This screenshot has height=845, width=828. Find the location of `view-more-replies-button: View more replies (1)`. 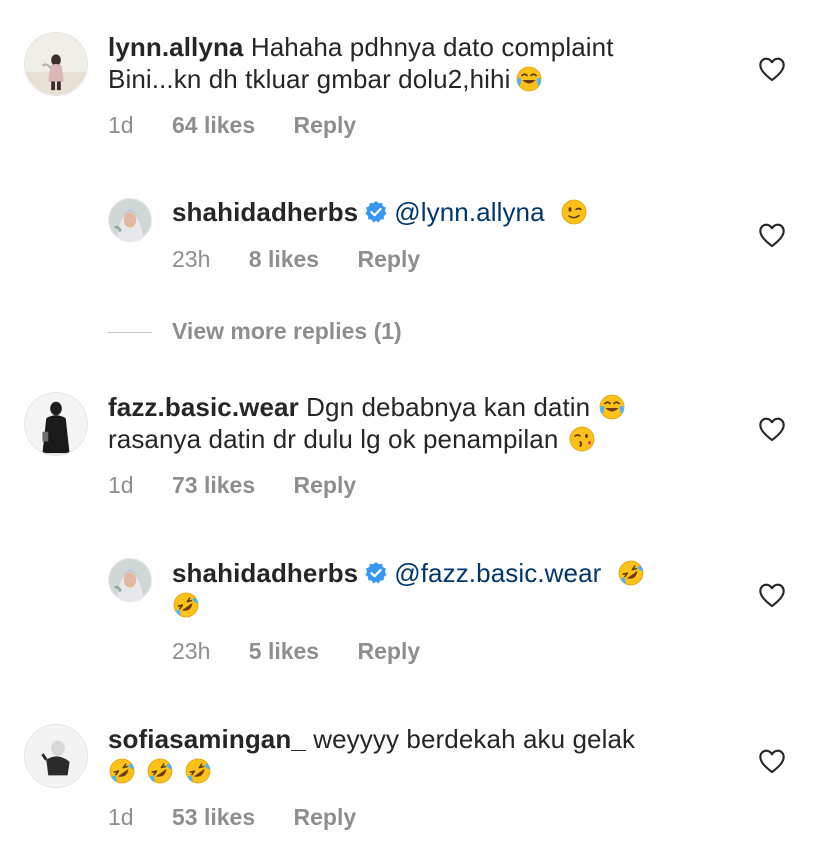

view-more-replies-button: View more replies (1) is located at coordinates (255, 333).